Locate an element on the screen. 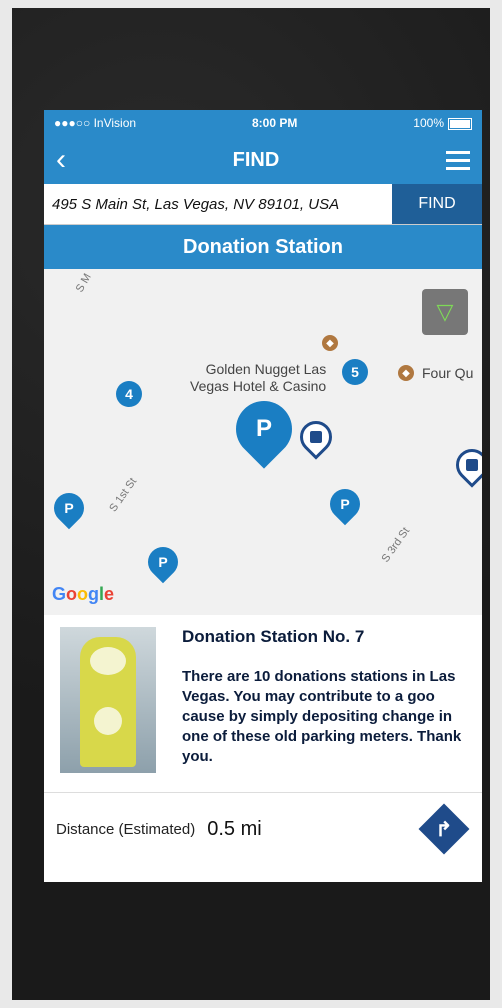  filter-button: ▽ is located at coordinates (445, 312).